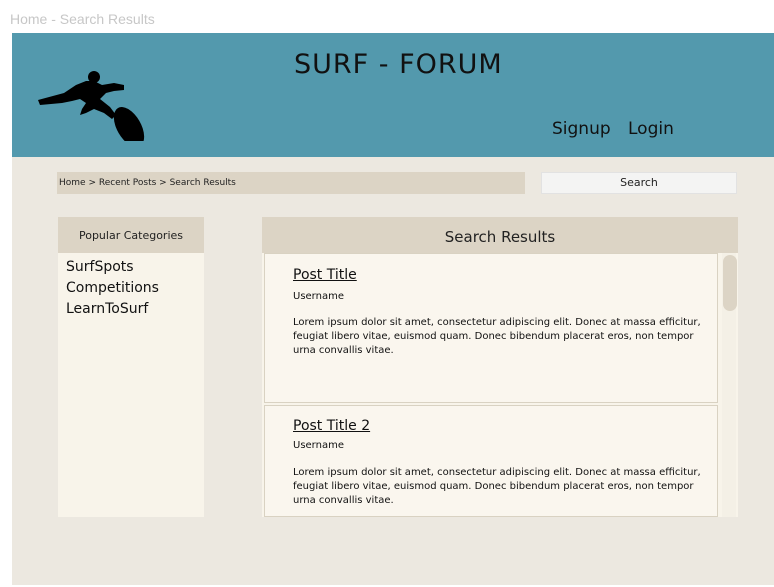  What do you see at coordinates (291, 183) in the screenshot?
I see `breadcrumb: Home > Recent Posts > Search Results` at bounding box center [291, 183].